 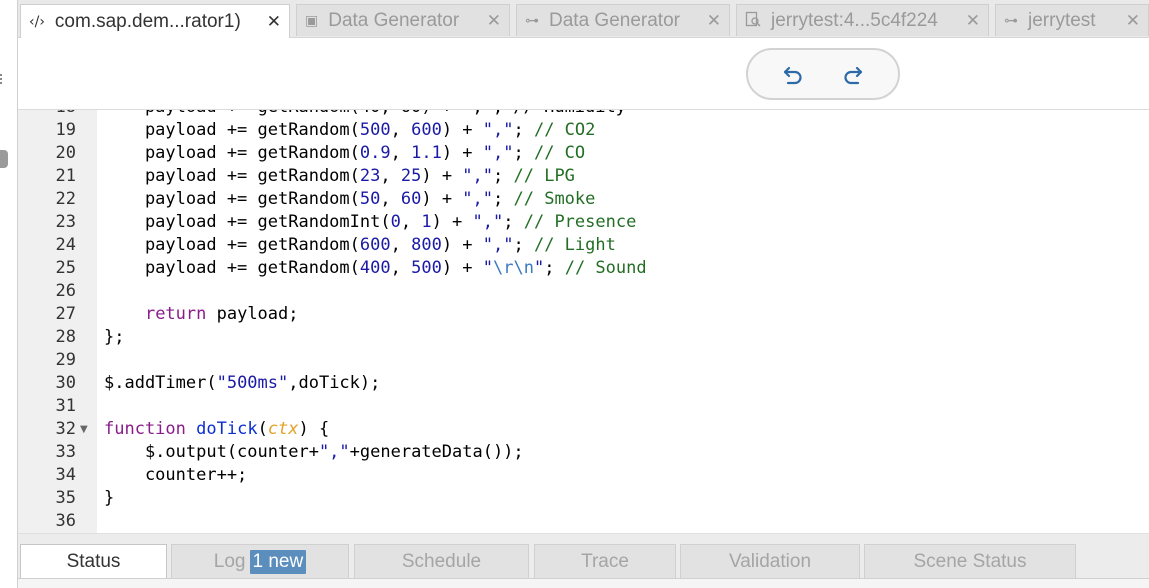 I want to click on code-line: 36, so click(x=583, y=521).